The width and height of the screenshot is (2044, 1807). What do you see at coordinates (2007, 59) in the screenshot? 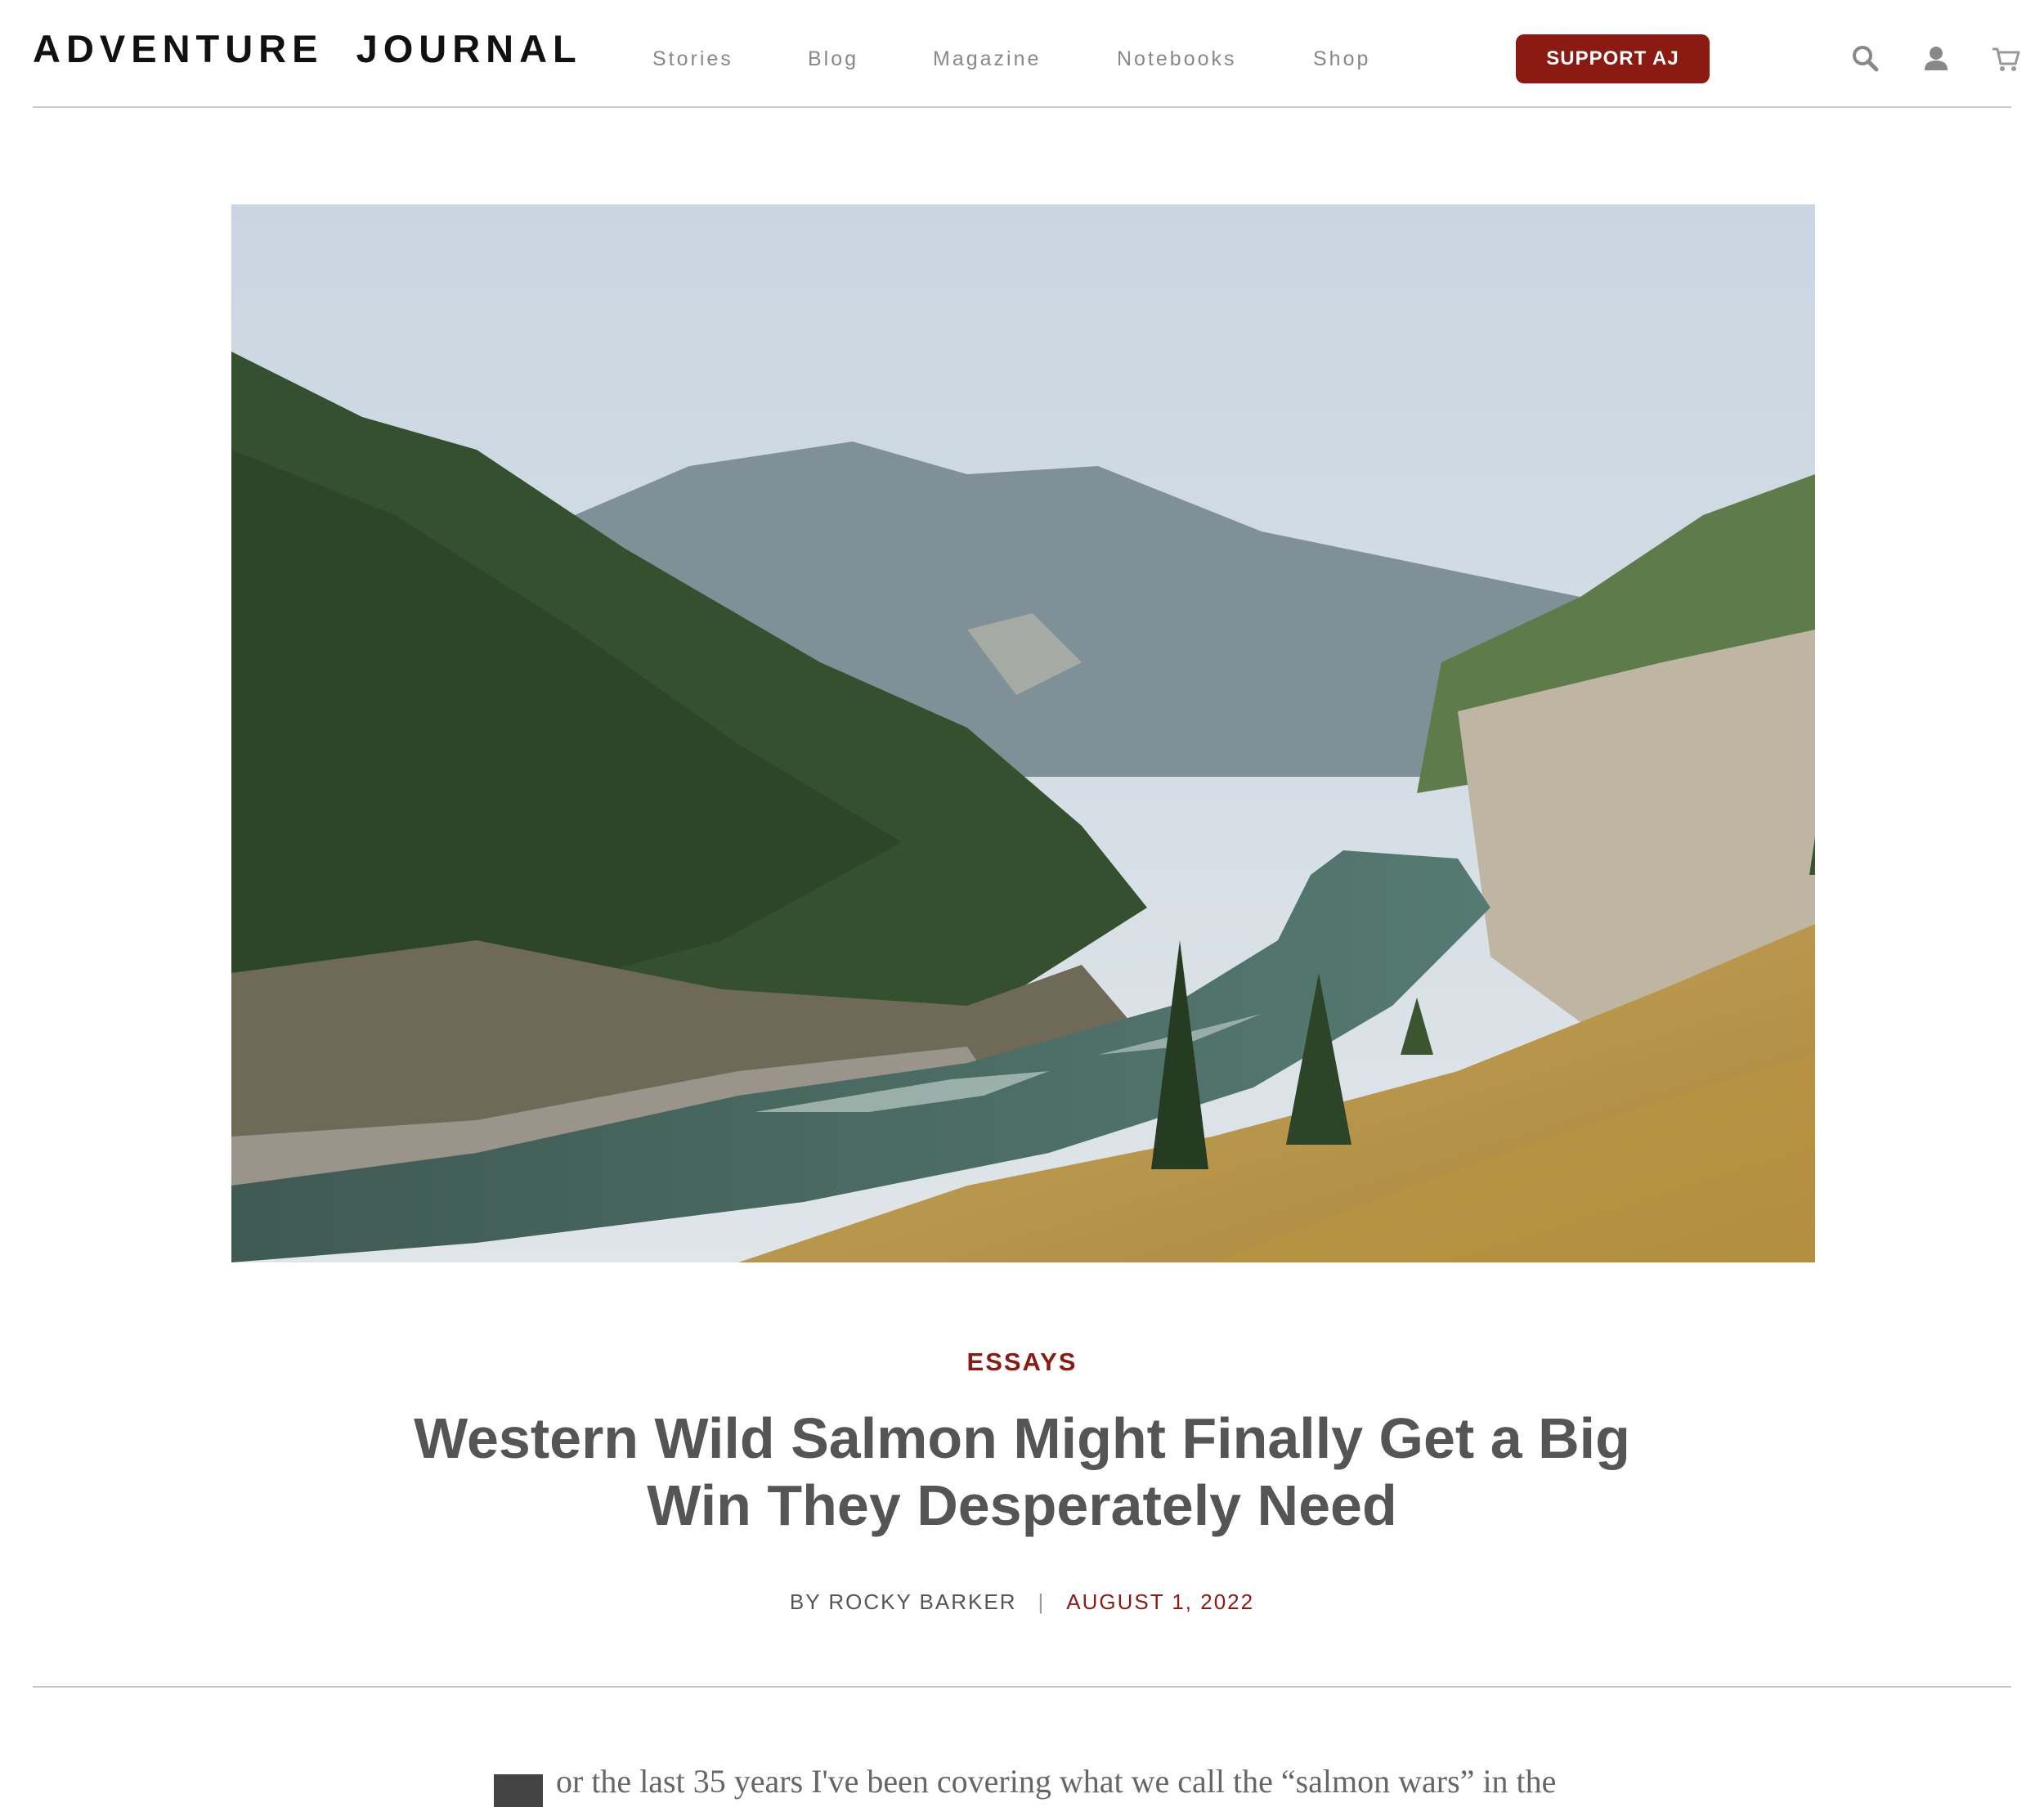
I see `cart-icon` at bounding box center [2007, 59].